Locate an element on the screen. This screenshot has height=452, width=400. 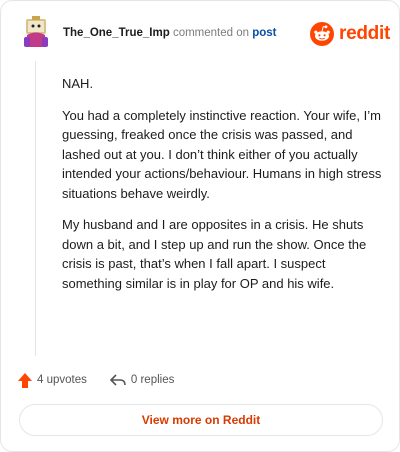
comment-meta: The_One_True_Imp commented on post is located at coordinates (170, 33).